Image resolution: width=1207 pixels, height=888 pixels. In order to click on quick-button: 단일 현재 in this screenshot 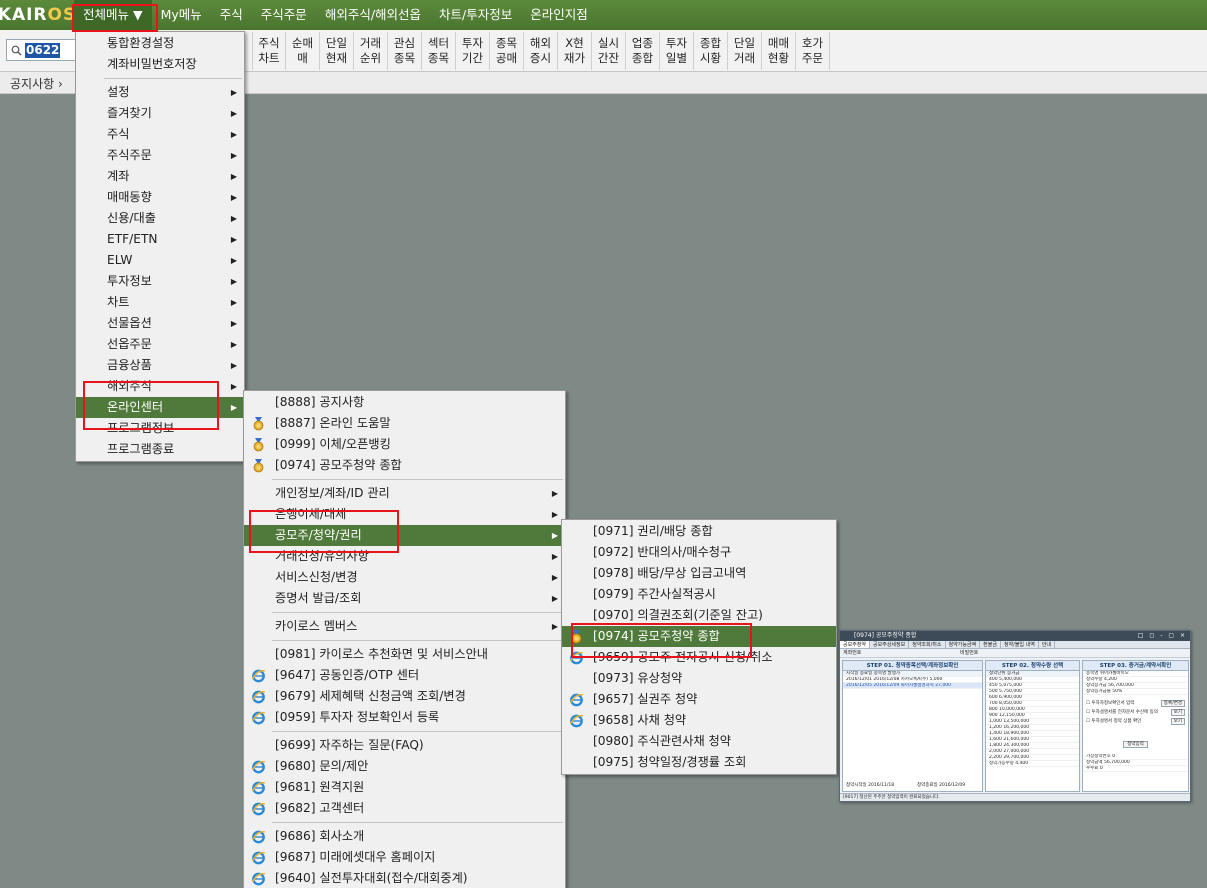, I will do `click(337, 51)`.